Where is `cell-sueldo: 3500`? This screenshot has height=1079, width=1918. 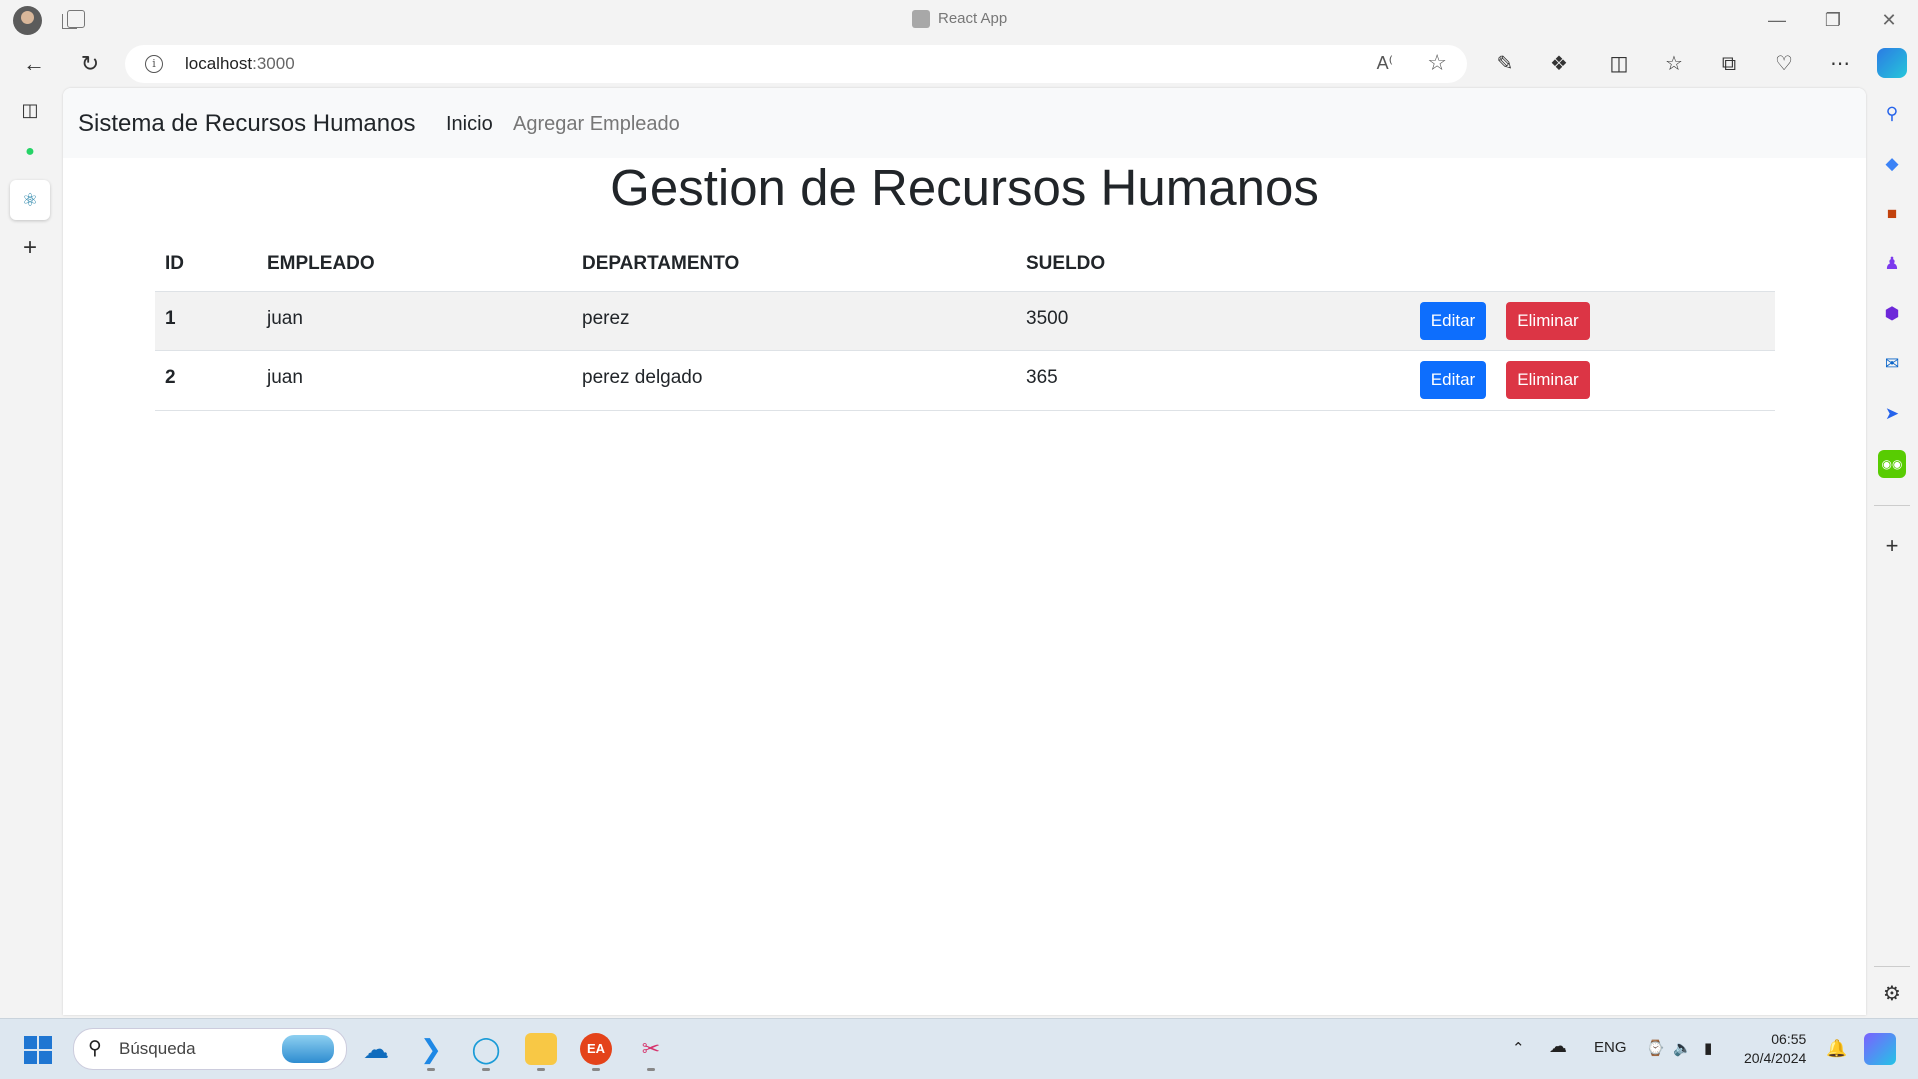 cell-sueldo: 3500 is located at coordinates (1047, 318).